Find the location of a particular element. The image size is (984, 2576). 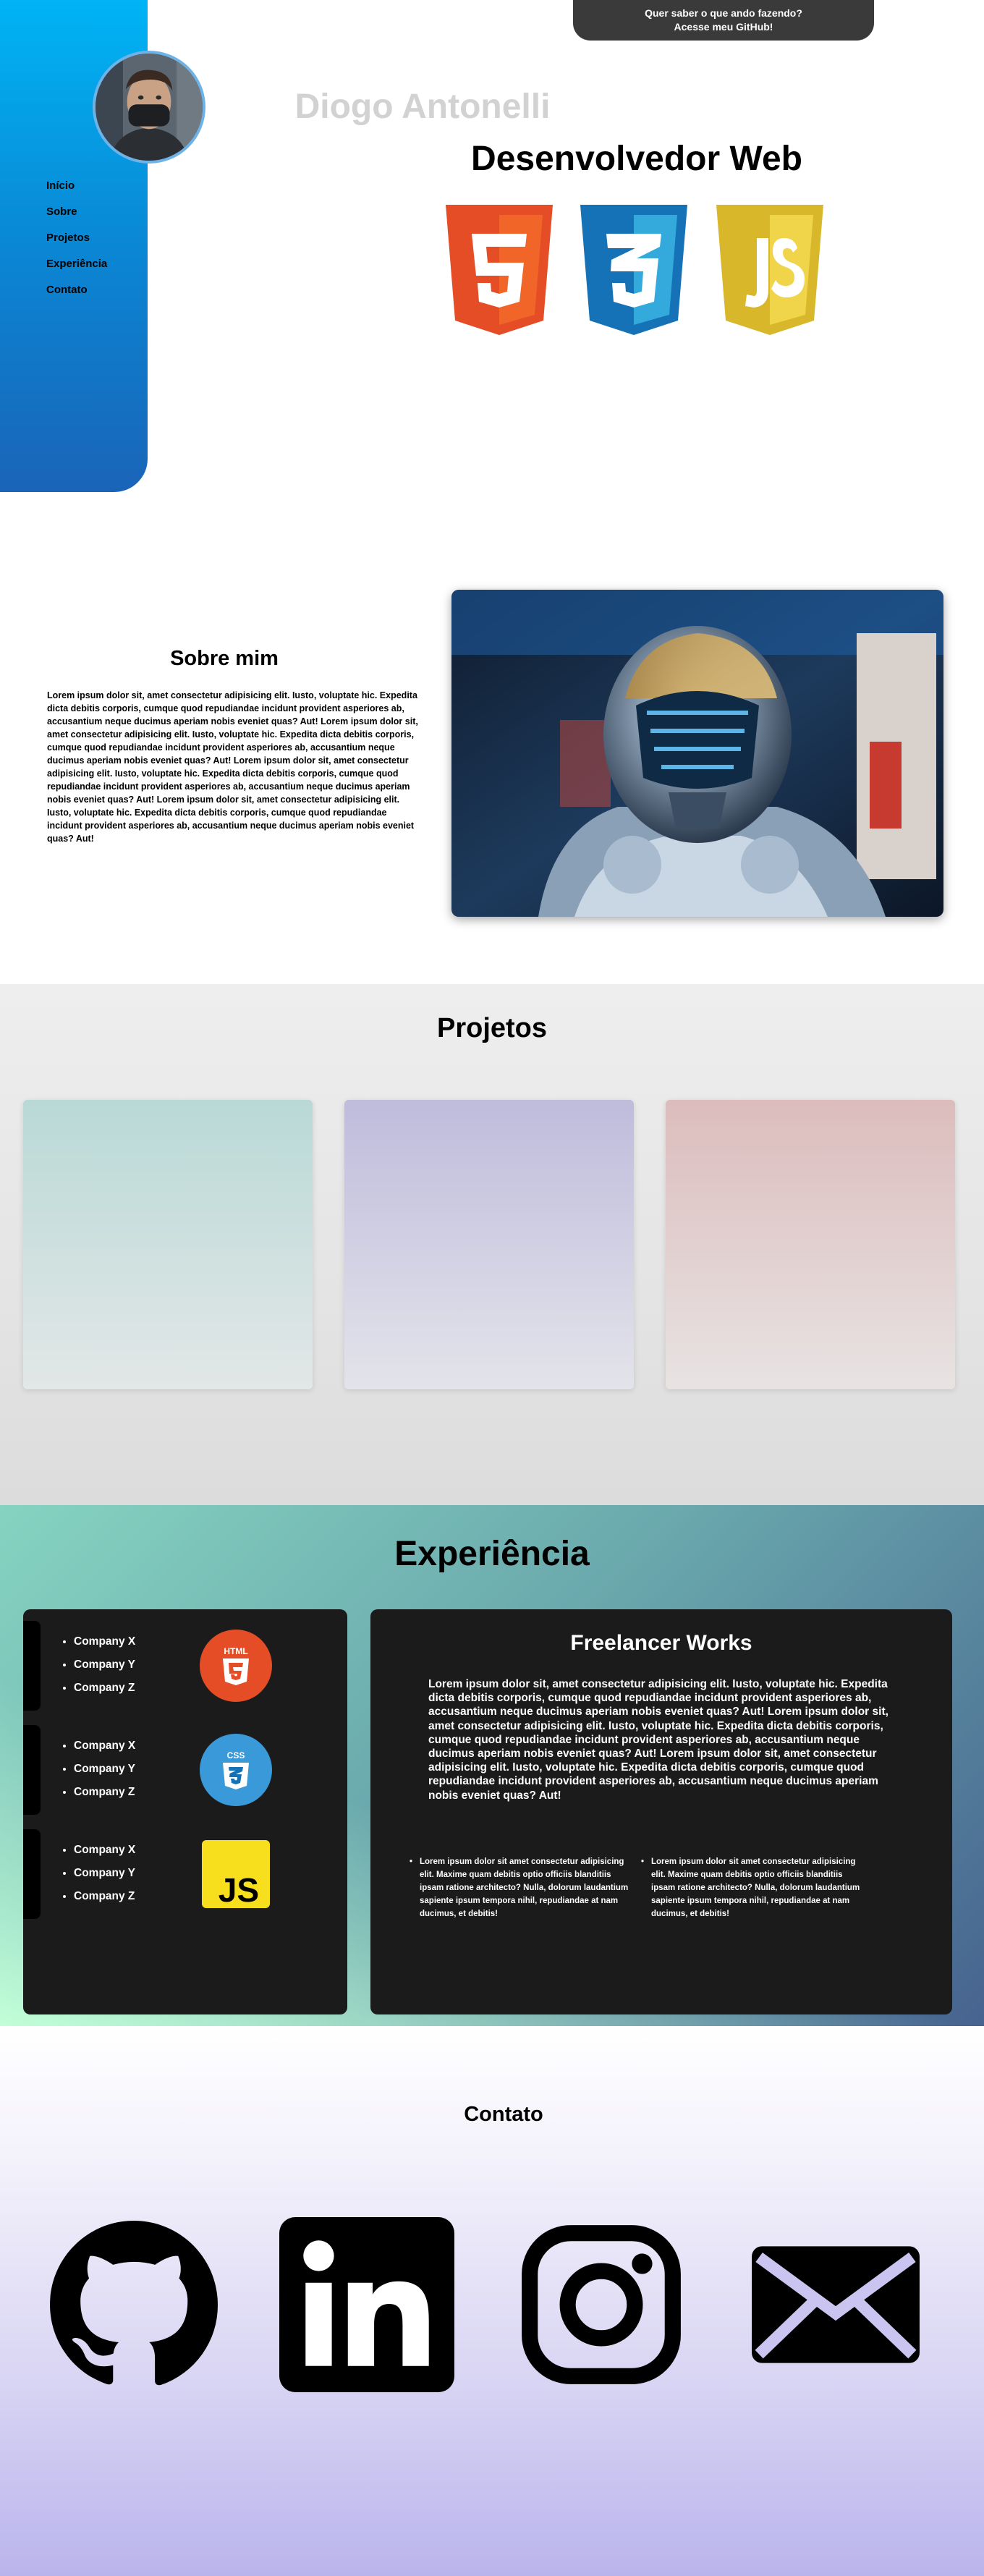

about-image is located at coordinates (697, 753).